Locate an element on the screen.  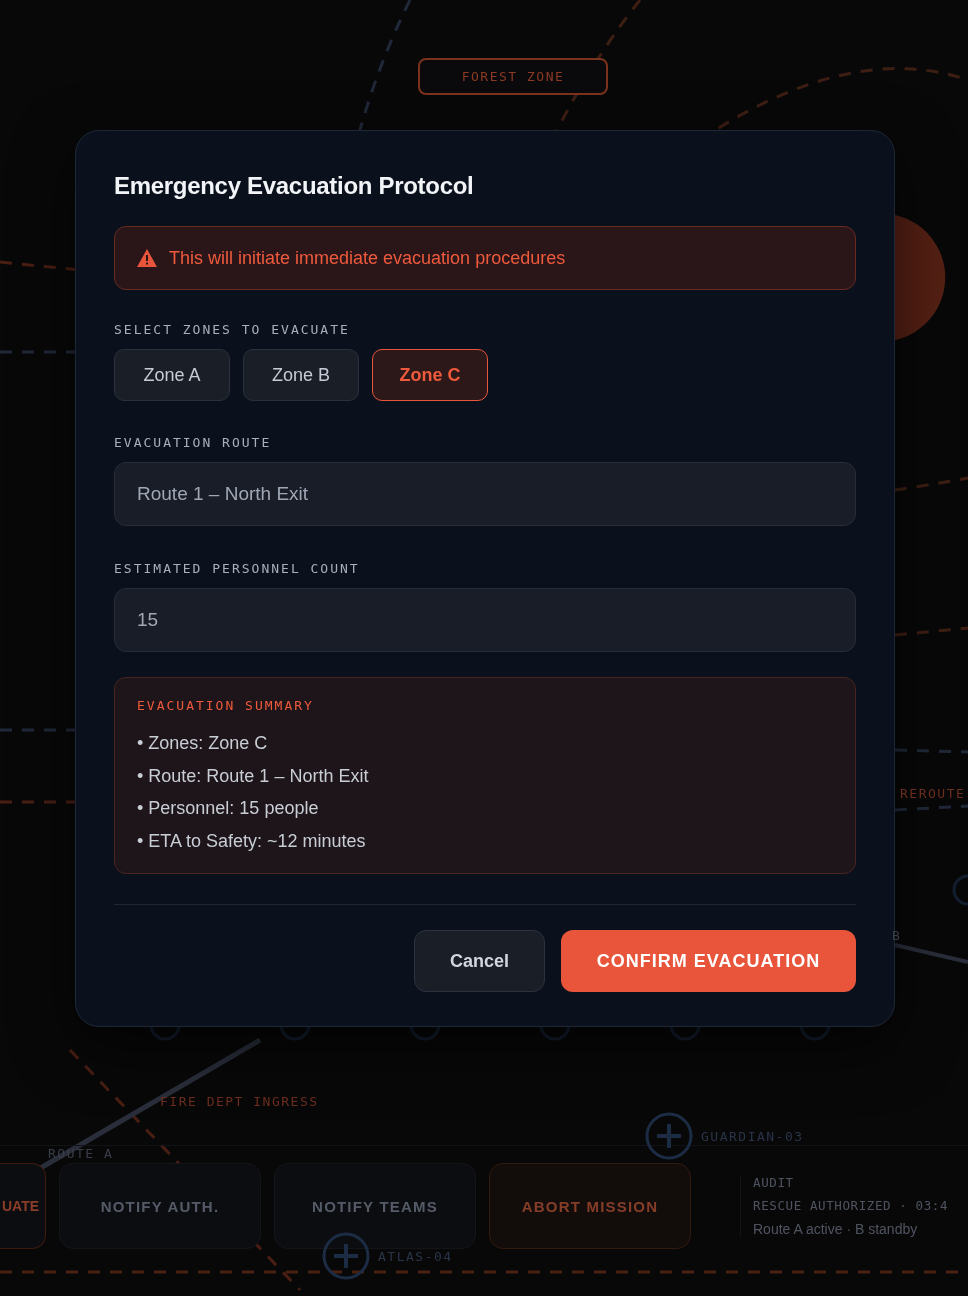
audit-title: AUDIT is located at coordinates (774, 1182).